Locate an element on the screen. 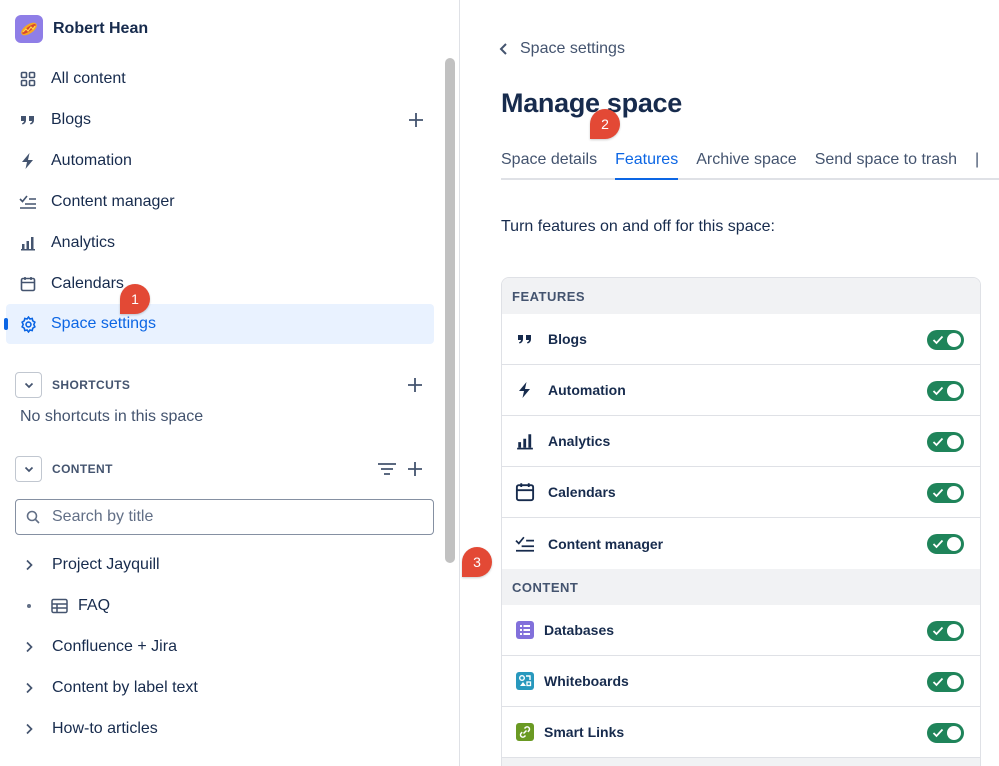  sidebar-item-label: Calendars is located at coordinates (87, 283).